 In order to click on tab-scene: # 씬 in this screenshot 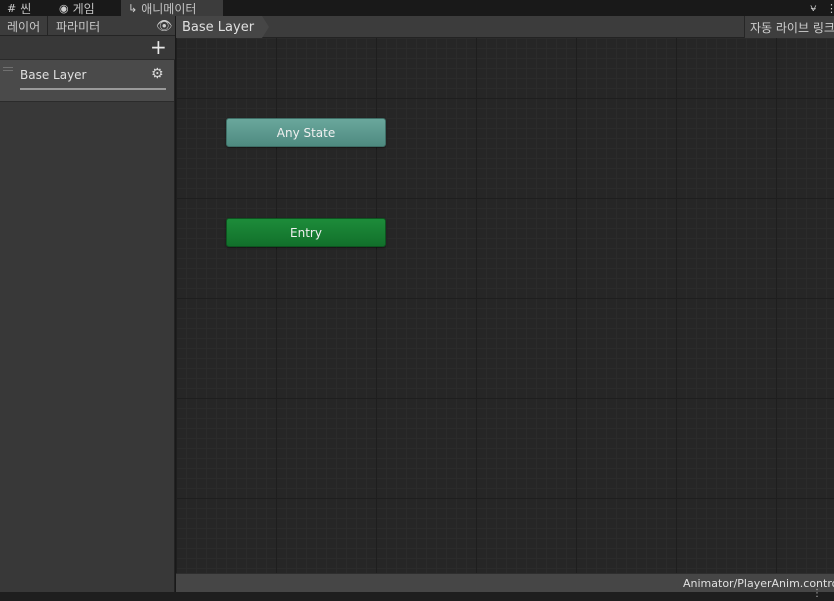, I will do `click(26, 8)`.